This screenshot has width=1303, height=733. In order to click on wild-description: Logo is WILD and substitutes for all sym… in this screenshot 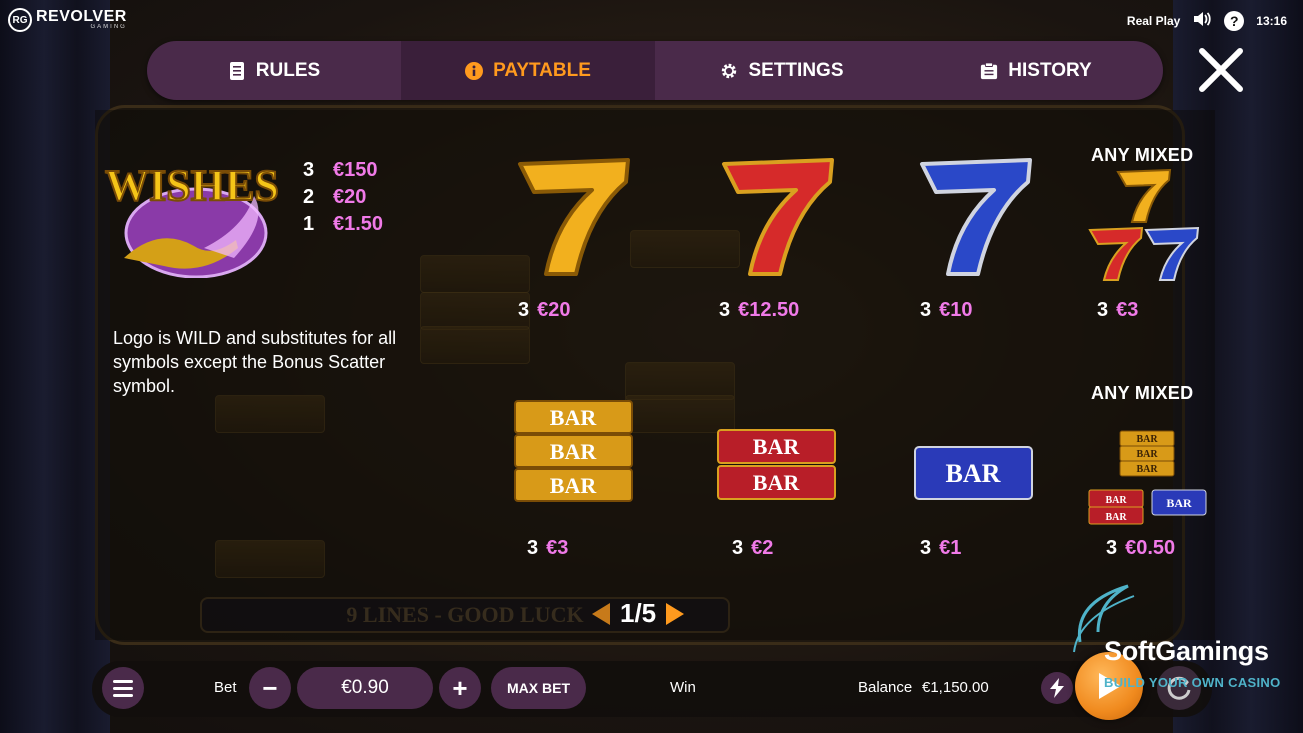, I will do `click(255, 362)`.